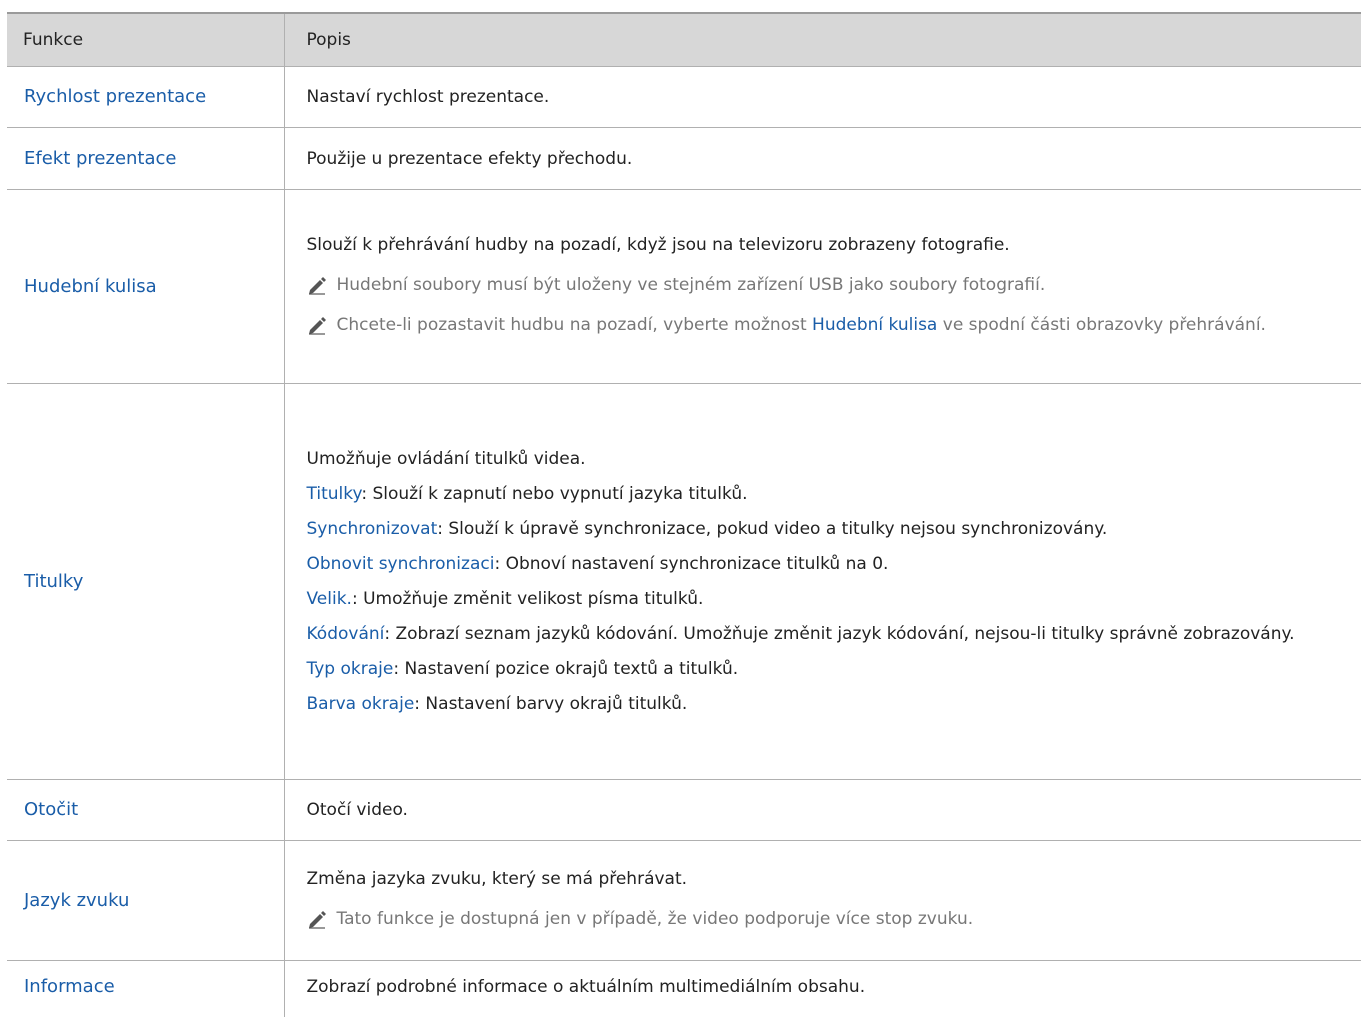  I want to click on option-obnovit-synchronizaci: Obnovit synchronizaci, so click(401, 564).